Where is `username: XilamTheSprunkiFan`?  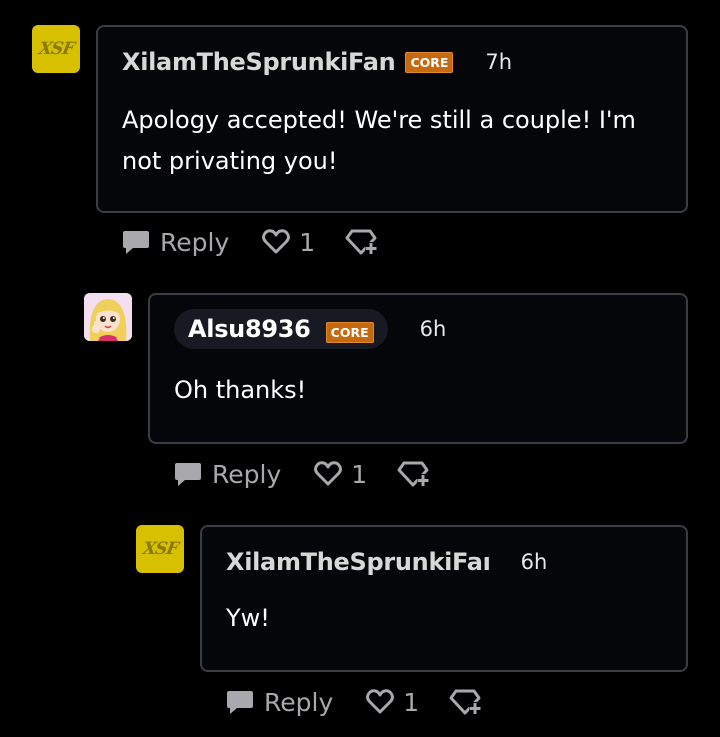 username: XilamTheSprunkiFan is located at coordinates (259, 62).